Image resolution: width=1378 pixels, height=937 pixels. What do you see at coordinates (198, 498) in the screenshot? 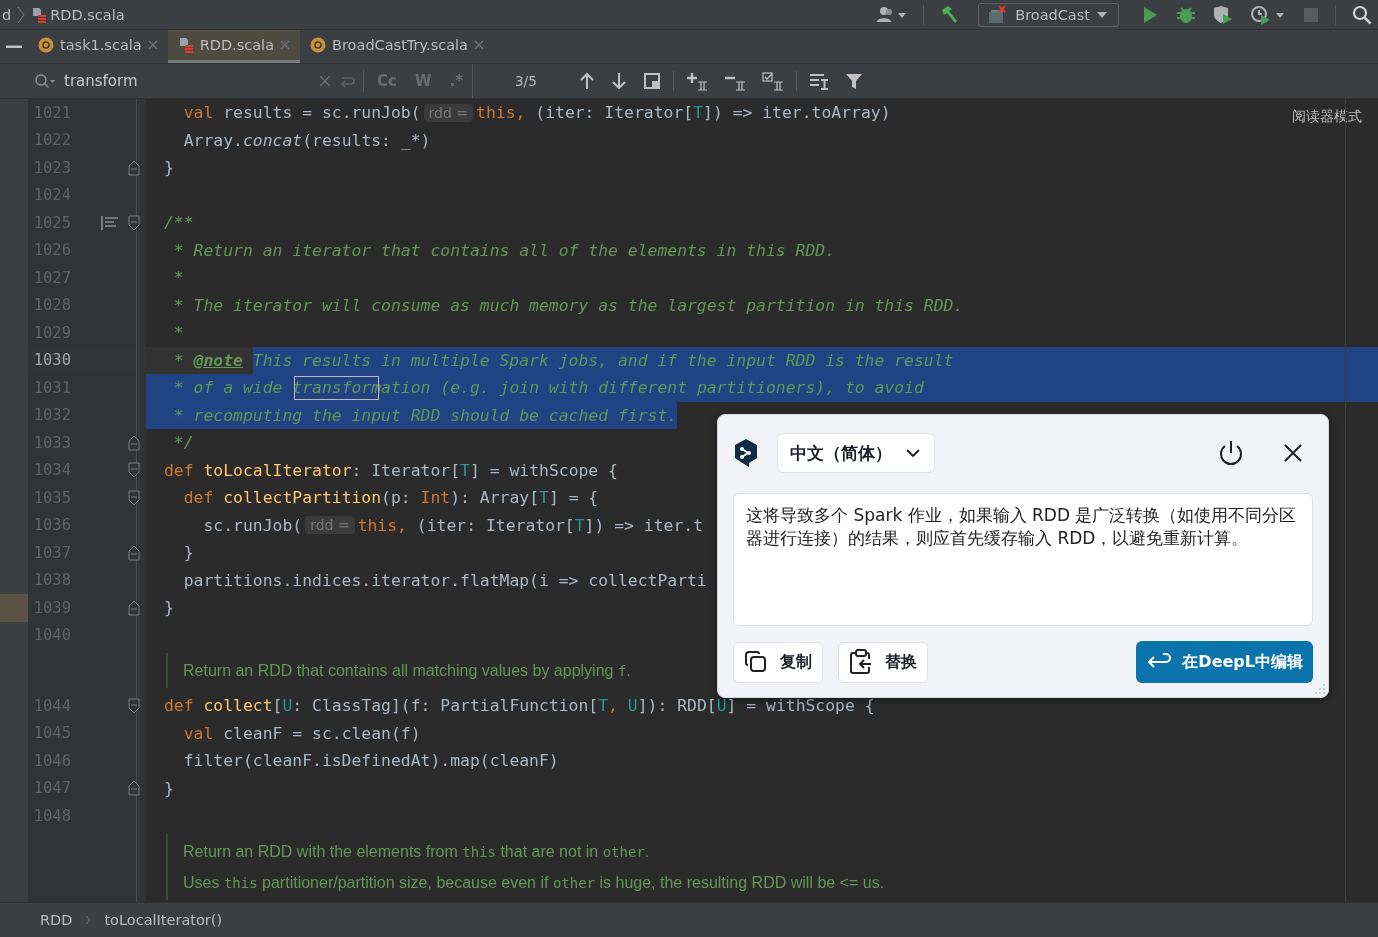
I see `keyword: def` at bounding box center [198, 498].